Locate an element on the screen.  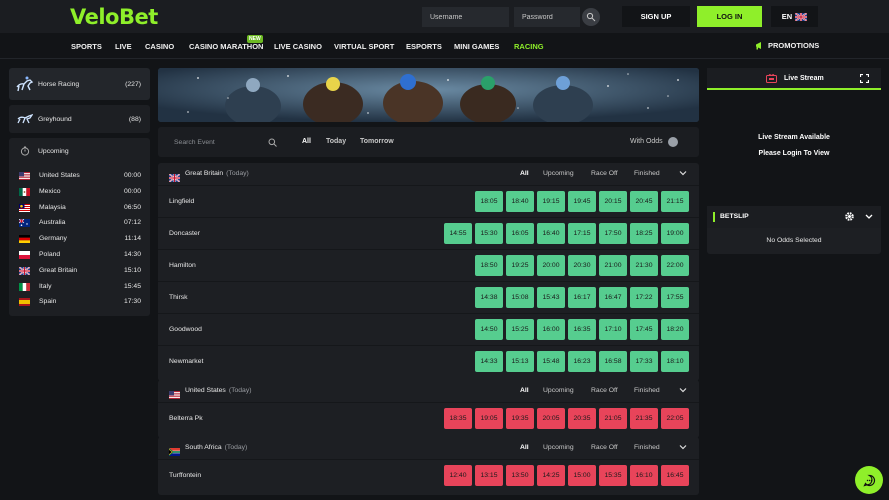
race-time-button: 17:45 is located at coordinates (644, 329).